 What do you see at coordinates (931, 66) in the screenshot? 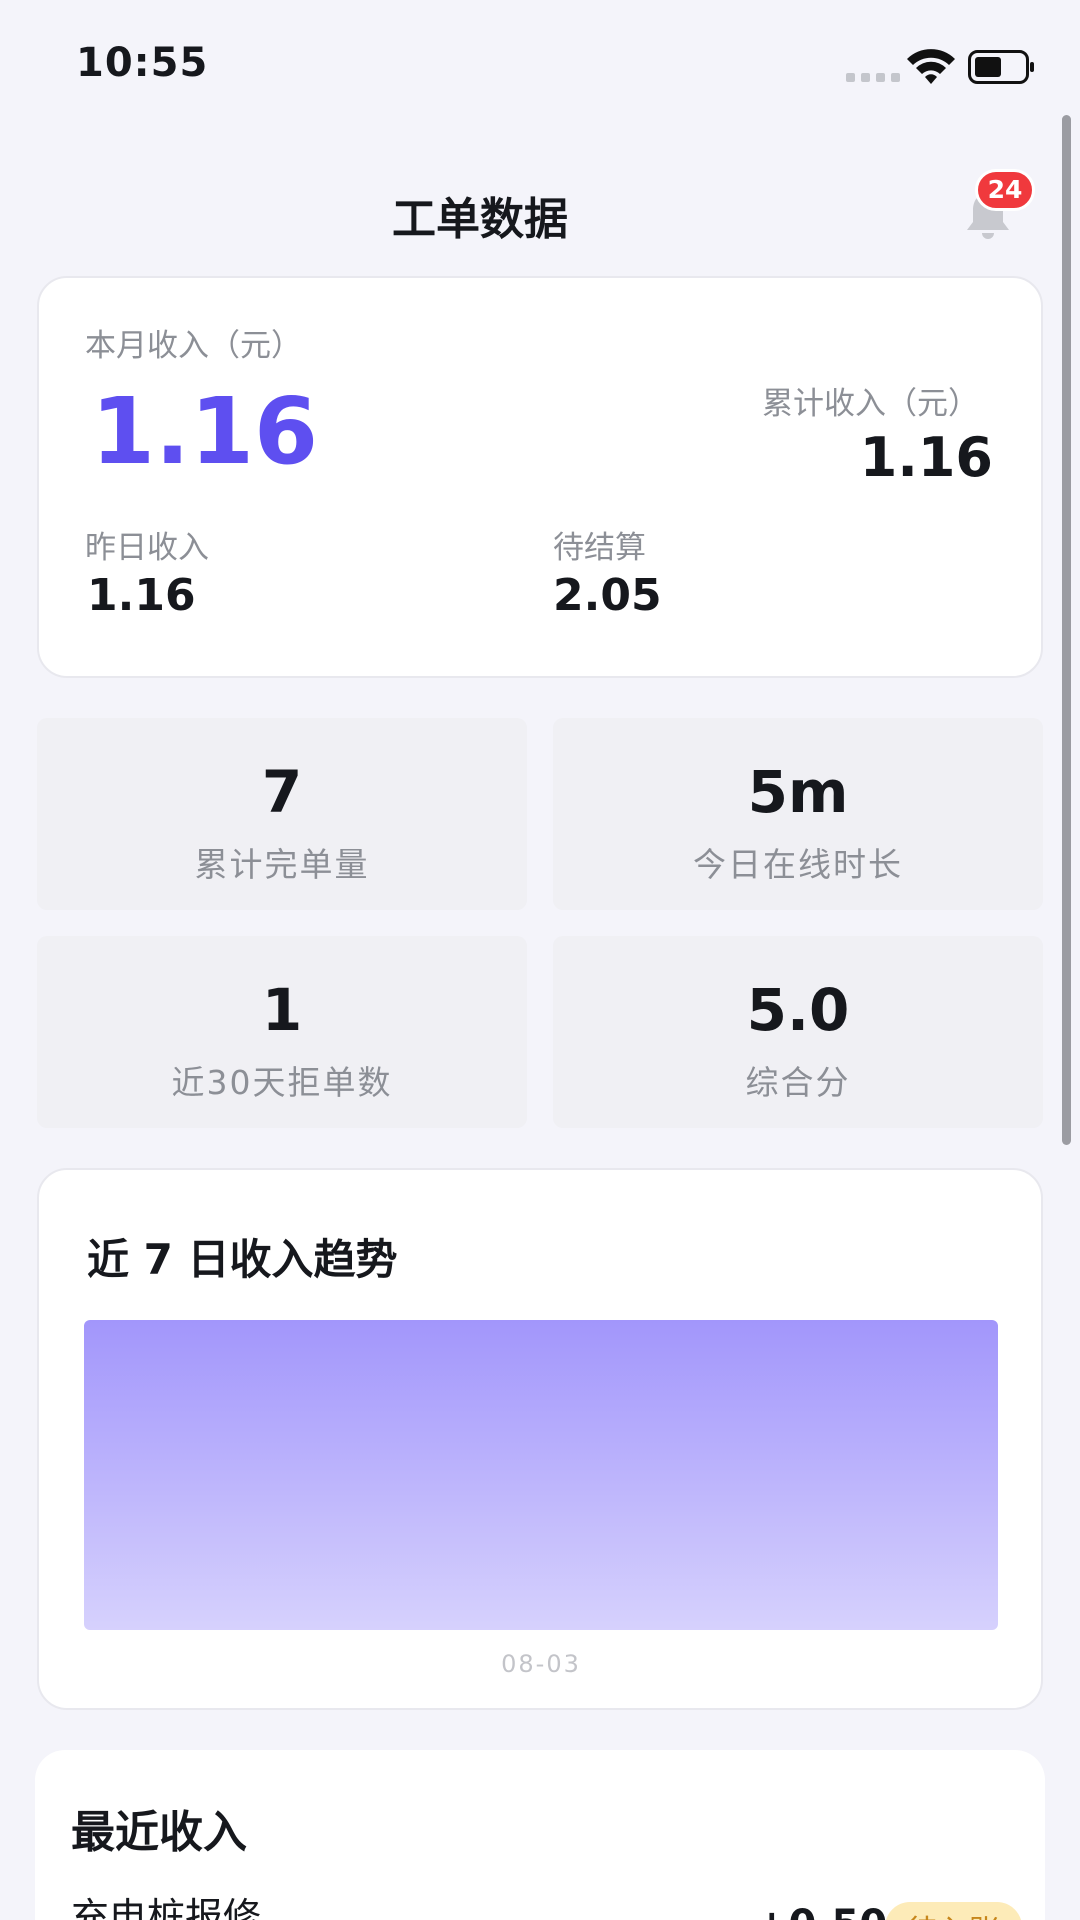
I see `wifi-icon` at bounding box center [931, 66].